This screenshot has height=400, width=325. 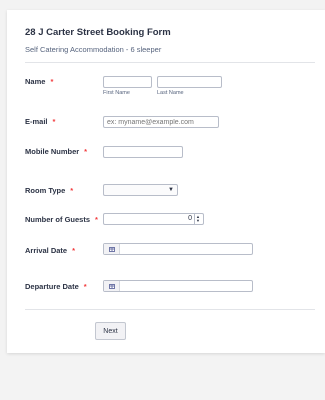 What do you see at coordinates (35, 81) in the screenshot?
I see `name-label-text: Name` at bounding box center [35, 81].